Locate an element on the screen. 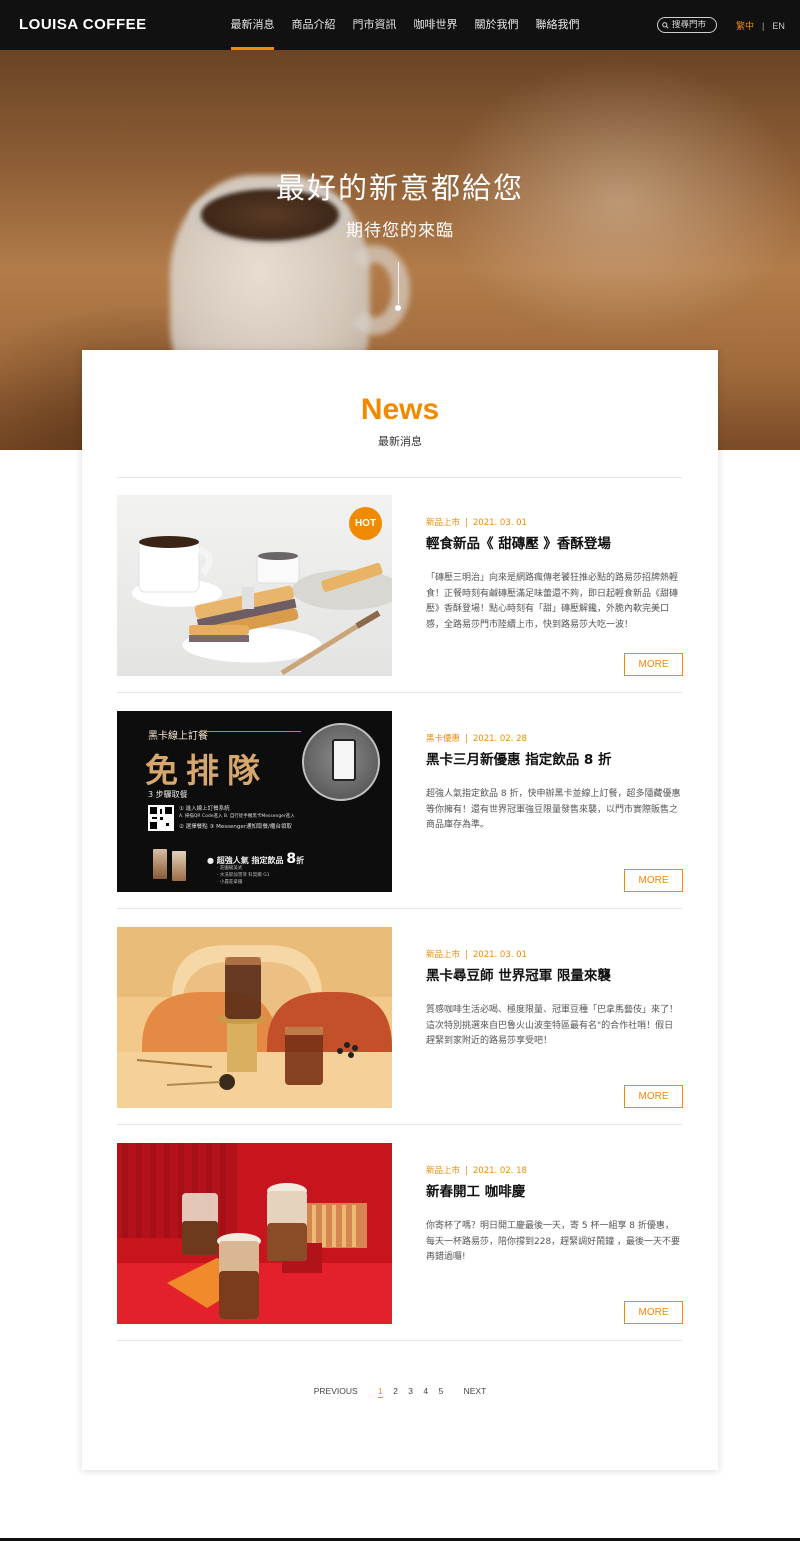 The height and width of the screenshot is (1541, 800). scroll-indicator-line is located at coordinates (398, 283).